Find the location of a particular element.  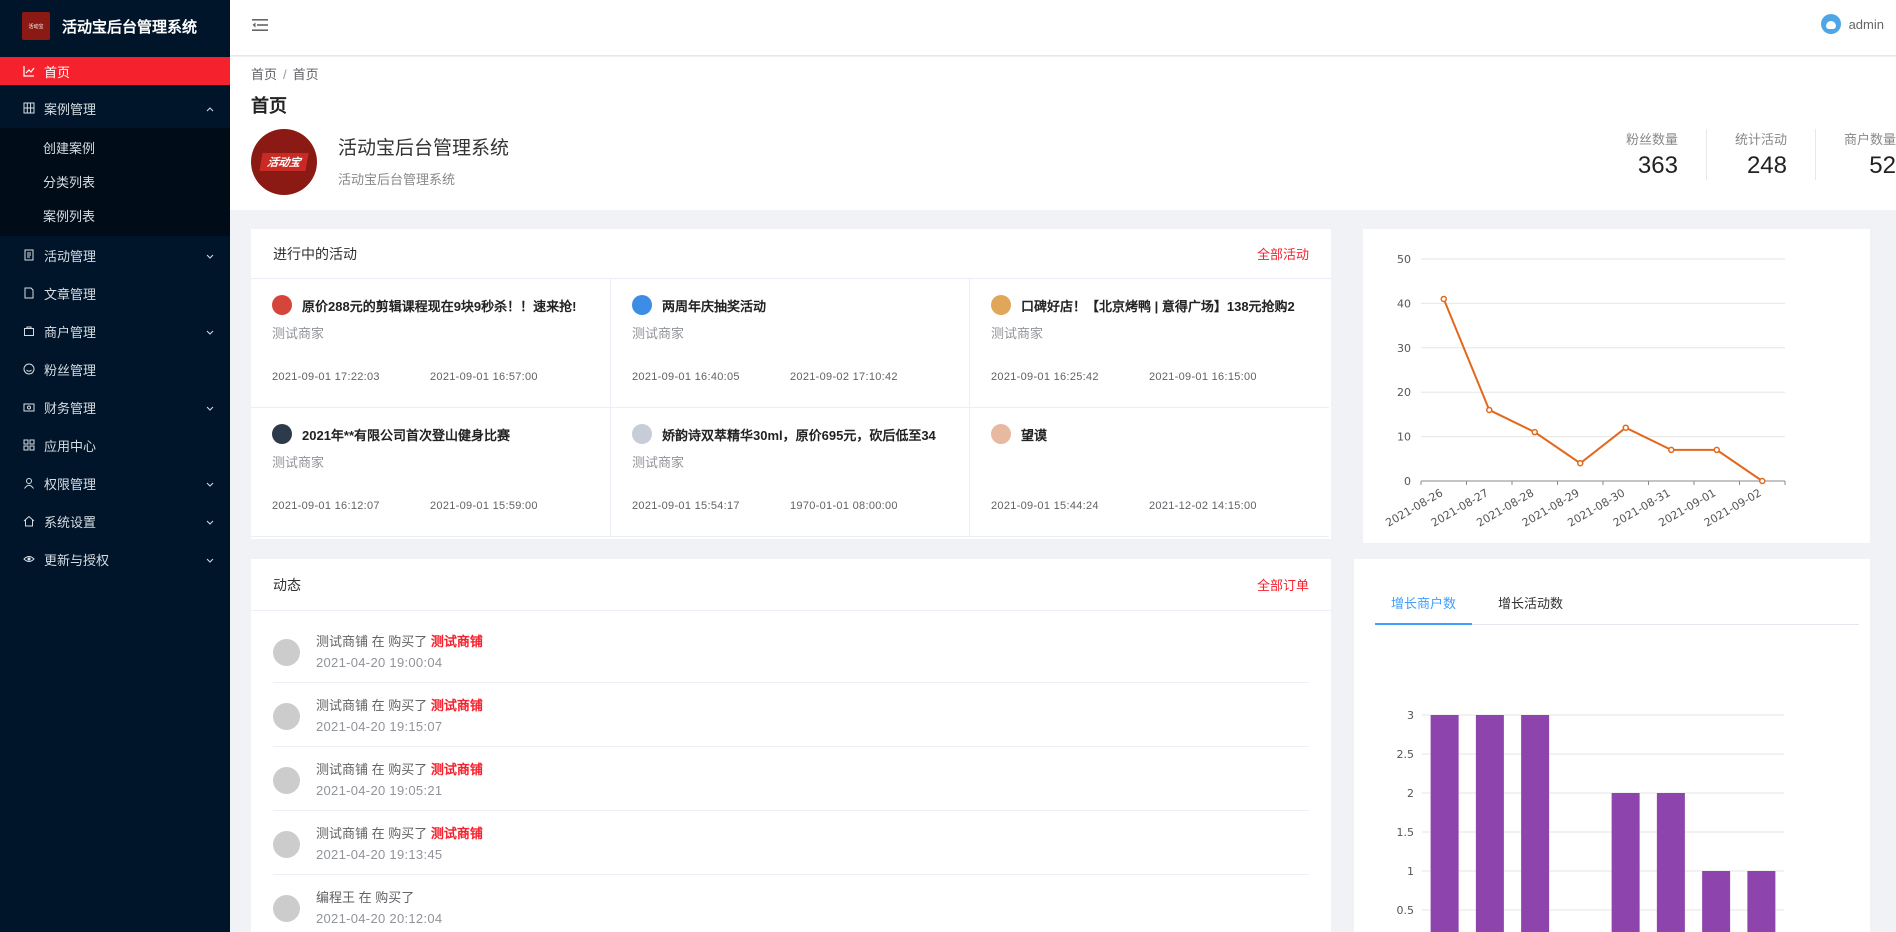

sidebar-item: 商户管理 is located at coordinates (115, 331).